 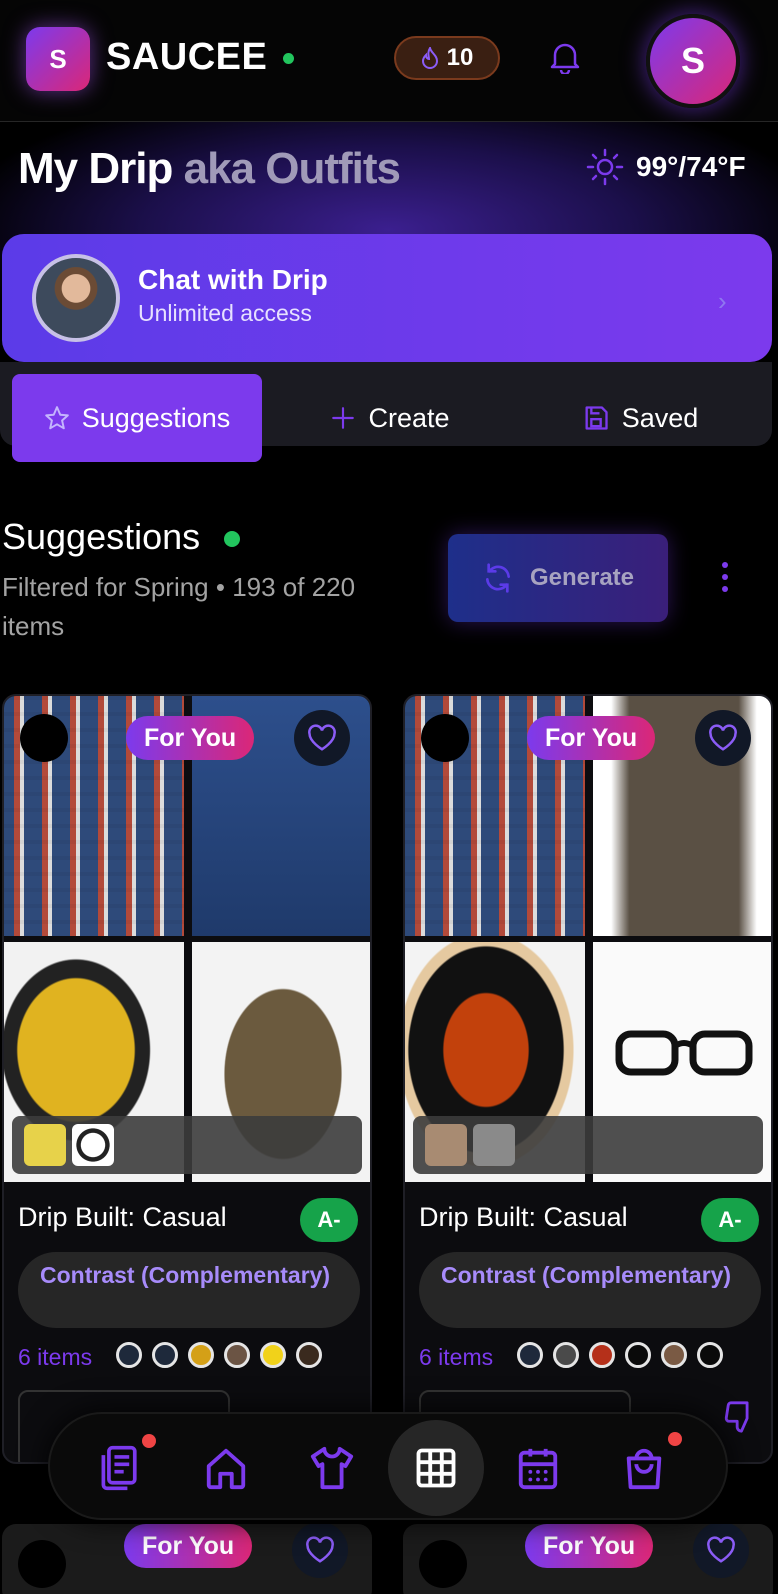 What do you see at coordinates (497, 578) in the screenshot?
I see `refresh-icon` at bounding box center [497, 578].